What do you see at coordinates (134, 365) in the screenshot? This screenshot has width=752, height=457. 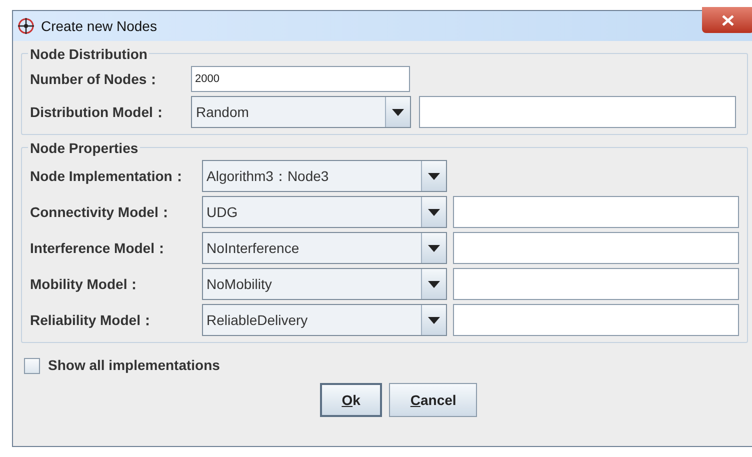 I see `checkbox-label: Show all implementations` at bounding box center [134, 365].